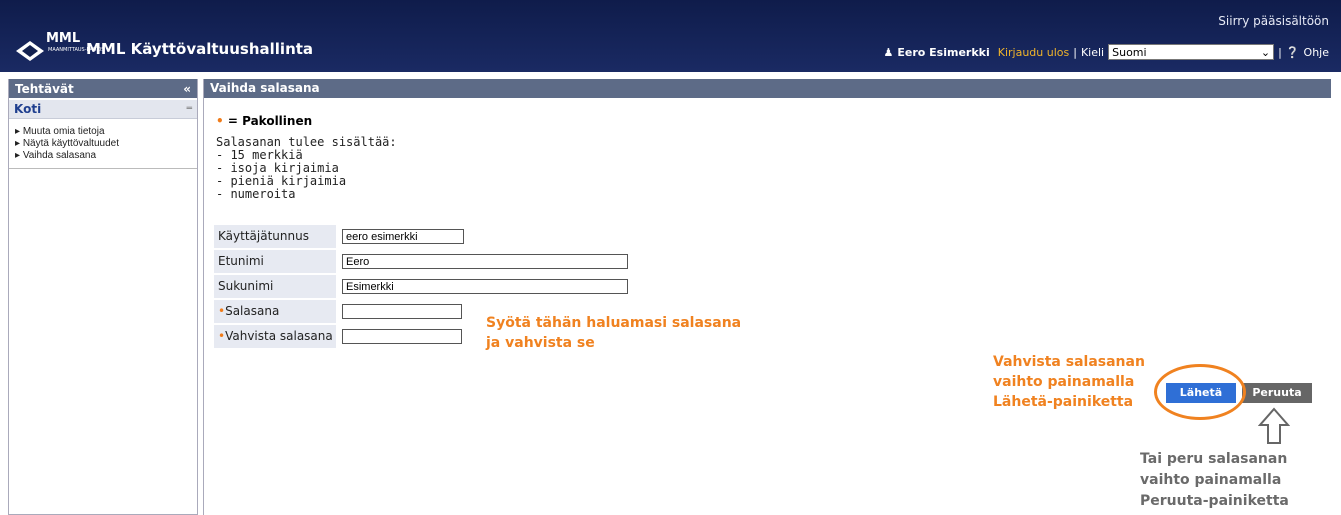 The height and width of the screenshot is (515, 1341). Describe the element at coordinates (888, 52) in the screenshot. I see `user-icon: ♟` at that location.